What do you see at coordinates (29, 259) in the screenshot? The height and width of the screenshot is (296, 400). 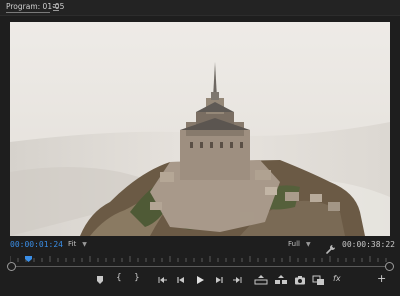 I see `playhead-marker` at bounding box center [29, 259].